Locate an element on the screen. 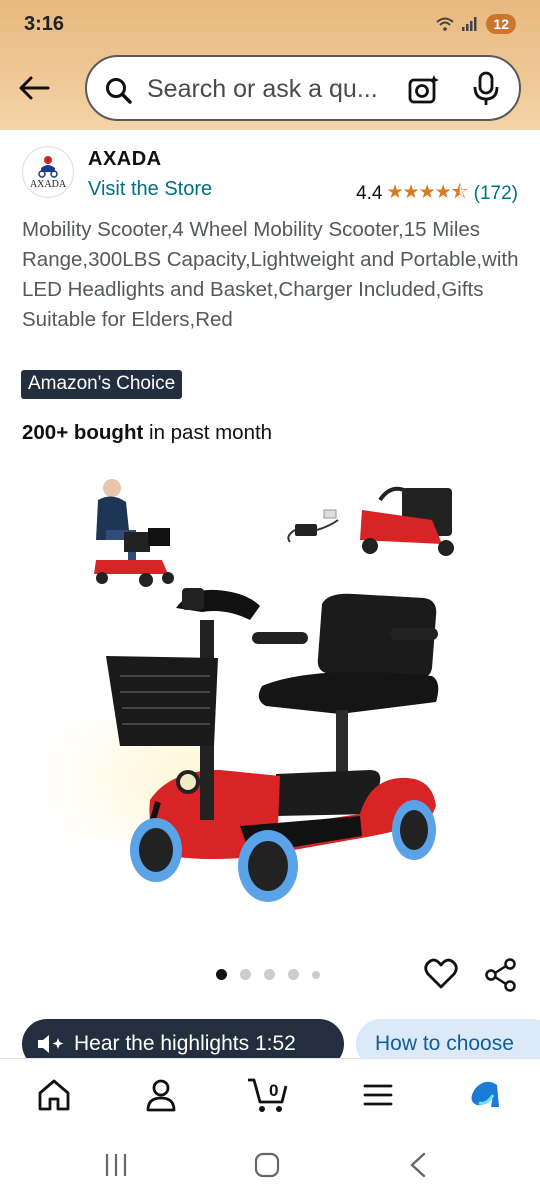 Image resolution: width=540 pixels, height=1200 pixels. nav-cart: 0 is located at coordinates (268, 1095).